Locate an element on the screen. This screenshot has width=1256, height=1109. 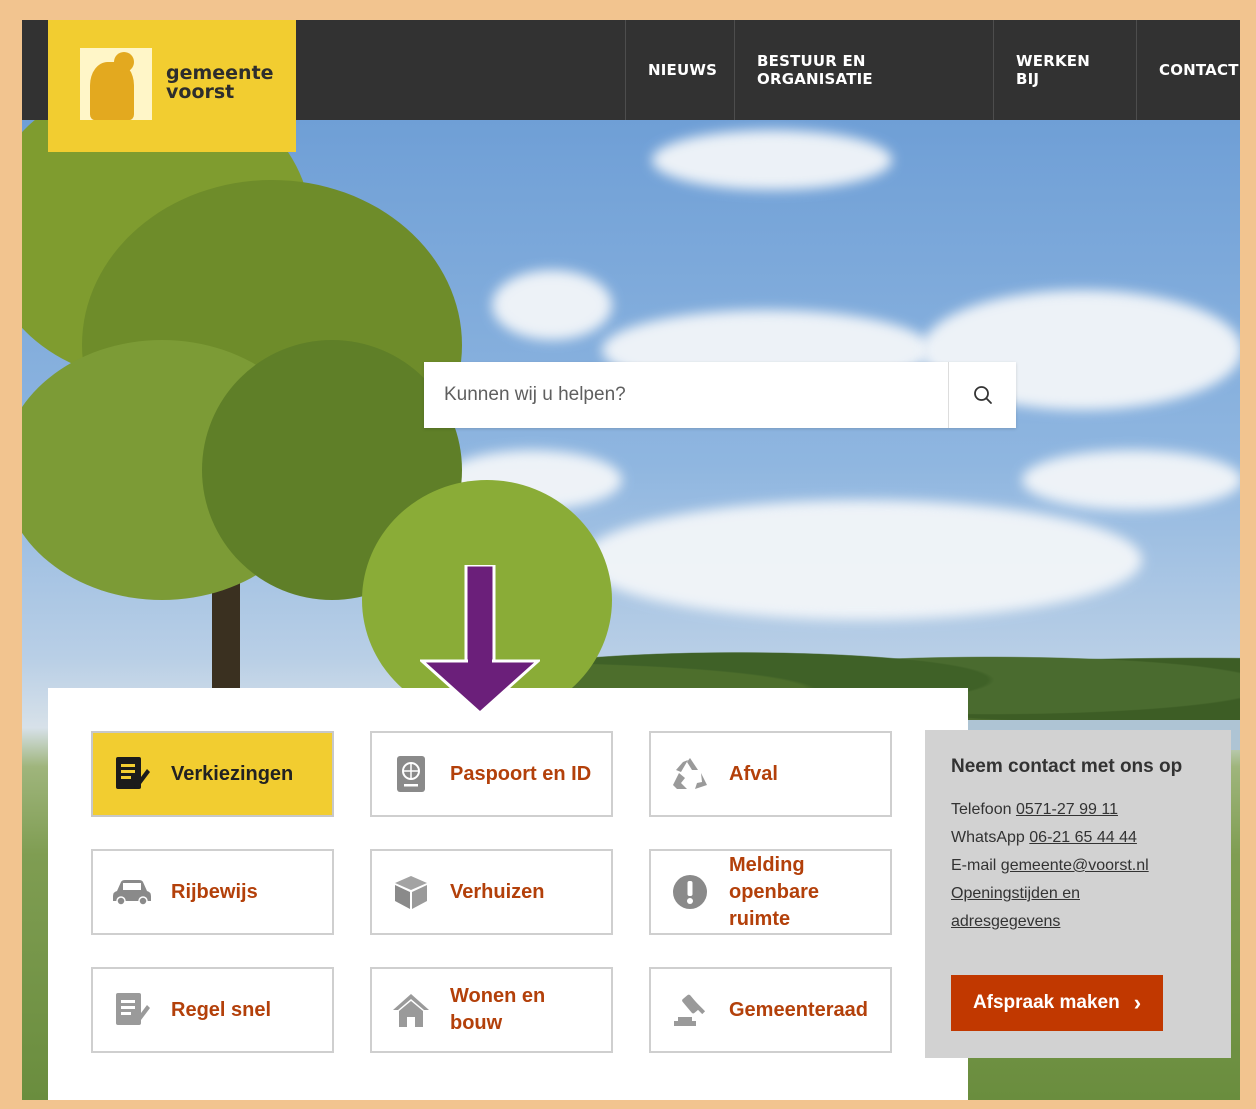
house-icon is located at coordinates (411, 1010).